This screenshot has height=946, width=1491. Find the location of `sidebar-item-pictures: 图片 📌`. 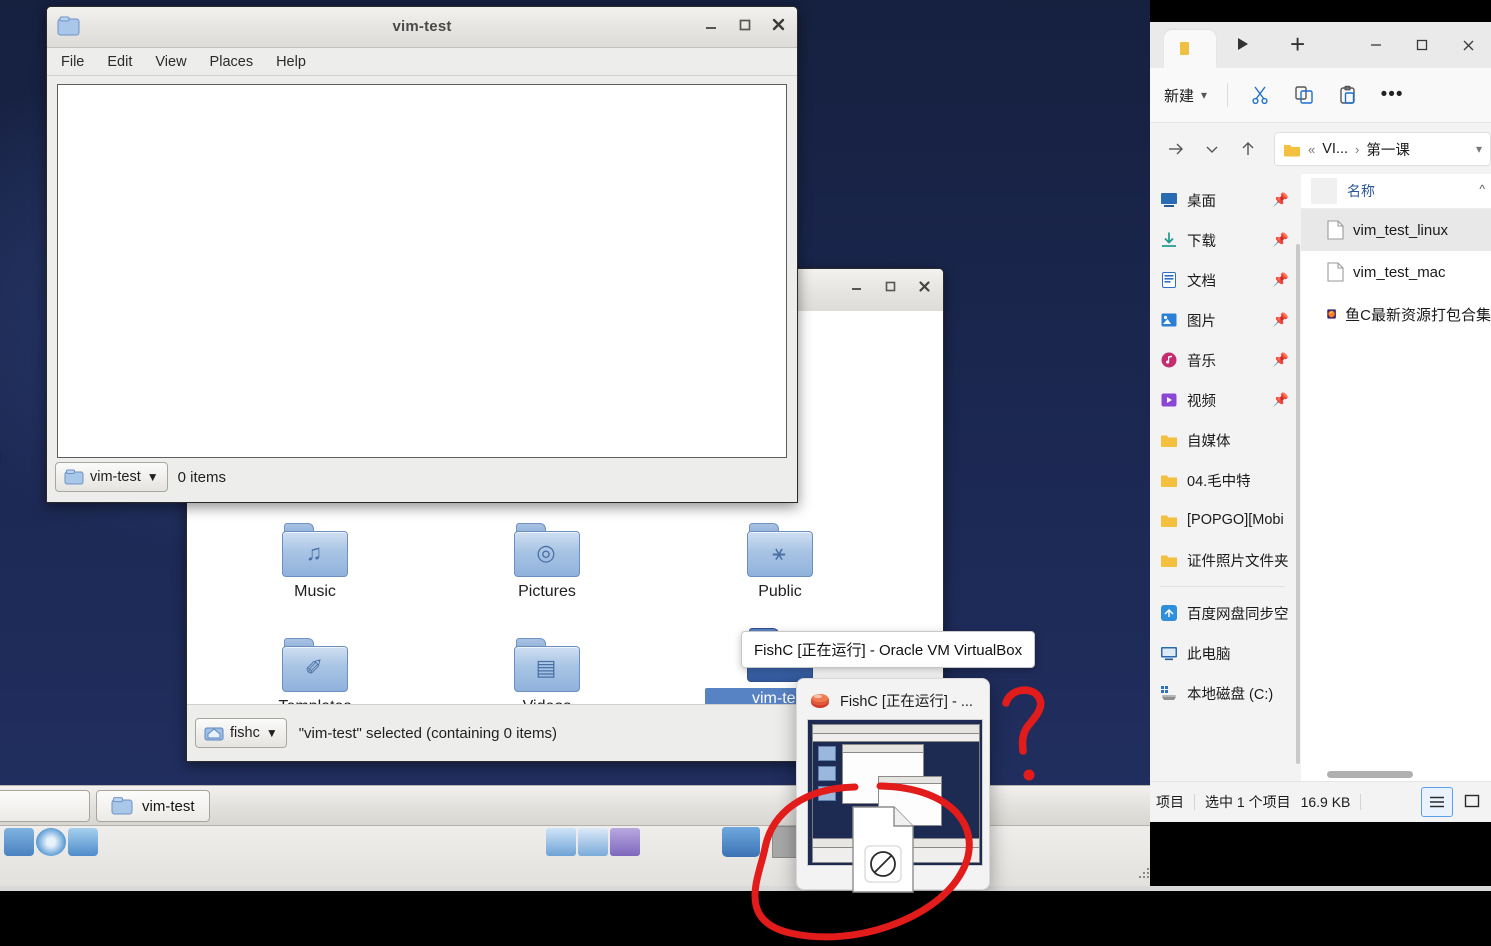

sidebar-item-pictures: 图片 📌 is located at coordinates (1222, 320).